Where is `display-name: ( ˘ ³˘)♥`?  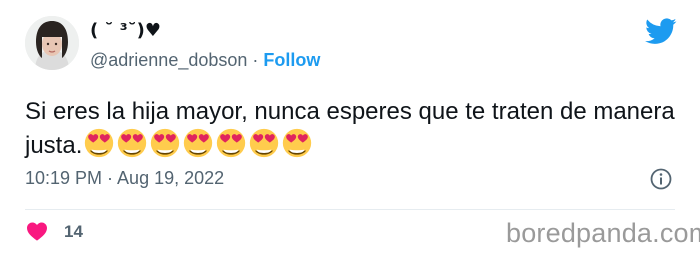
display-name: ( ˘ ³˘)♥ is located at coordinates (125, 30).